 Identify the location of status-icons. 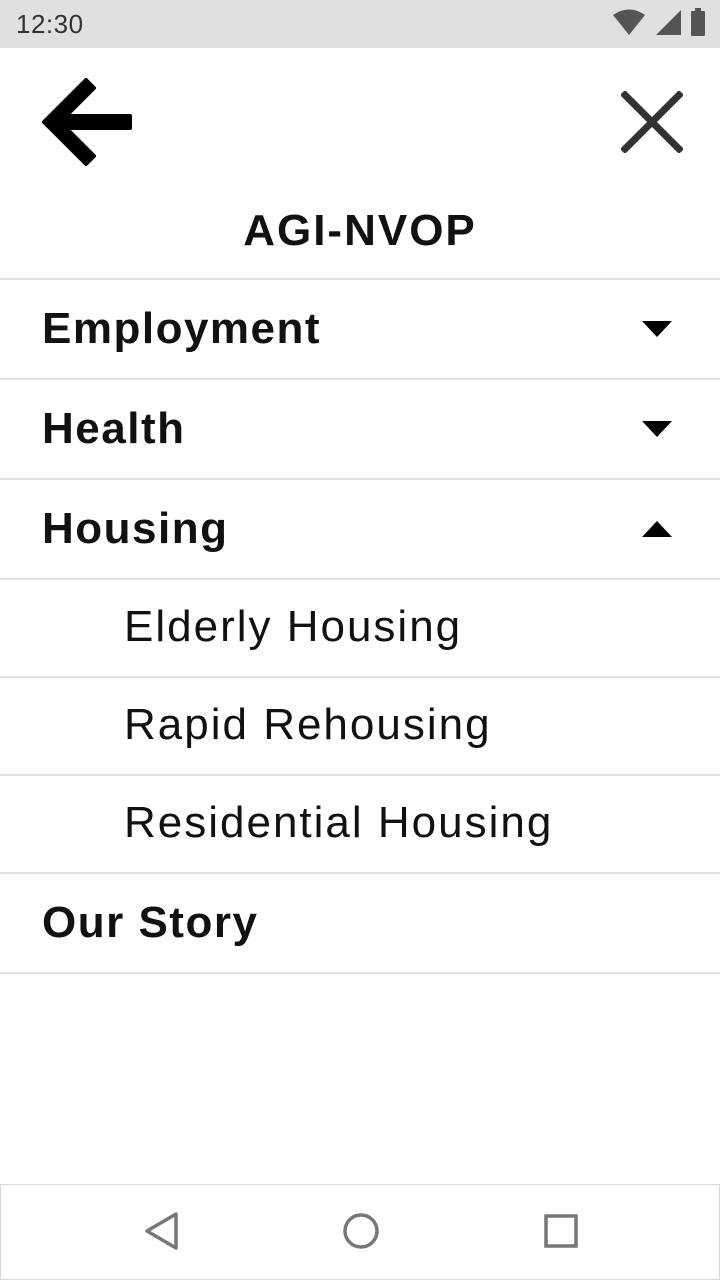
(659, 24).